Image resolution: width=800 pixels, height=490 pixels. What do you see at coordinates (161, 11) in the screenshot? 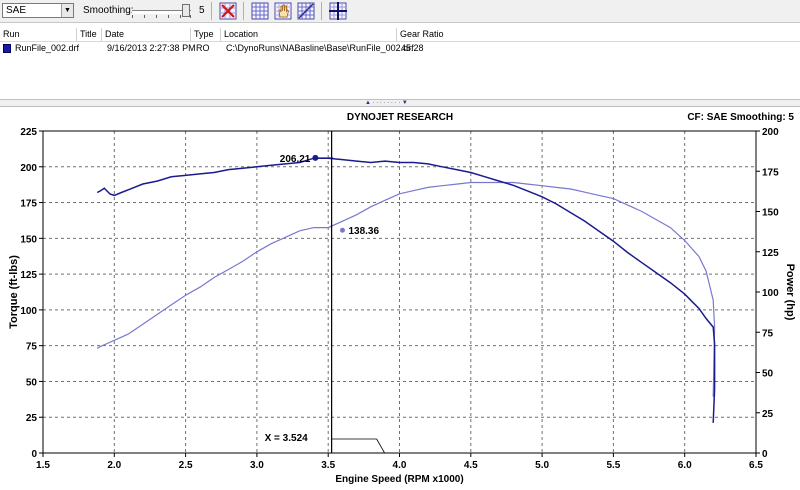
I see `smoothing-slider` at bounding box center [161, 11].